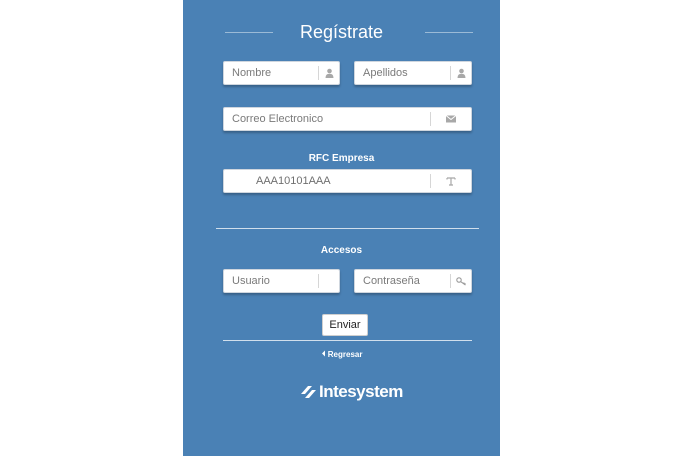 This screenshot has width=683, height=456. I want to click on title-line-right, so click(449, 32).